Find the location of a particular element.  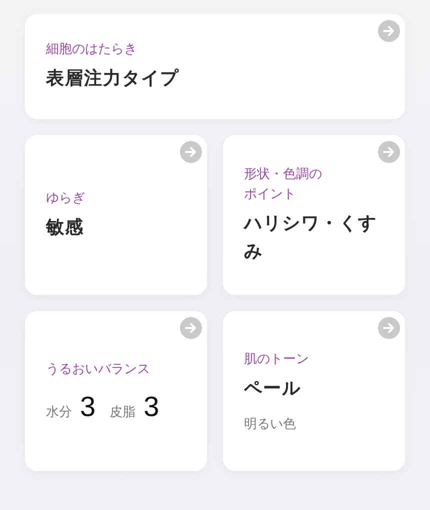

card-label: ゆらぎ is located at coordinates (66, 199).